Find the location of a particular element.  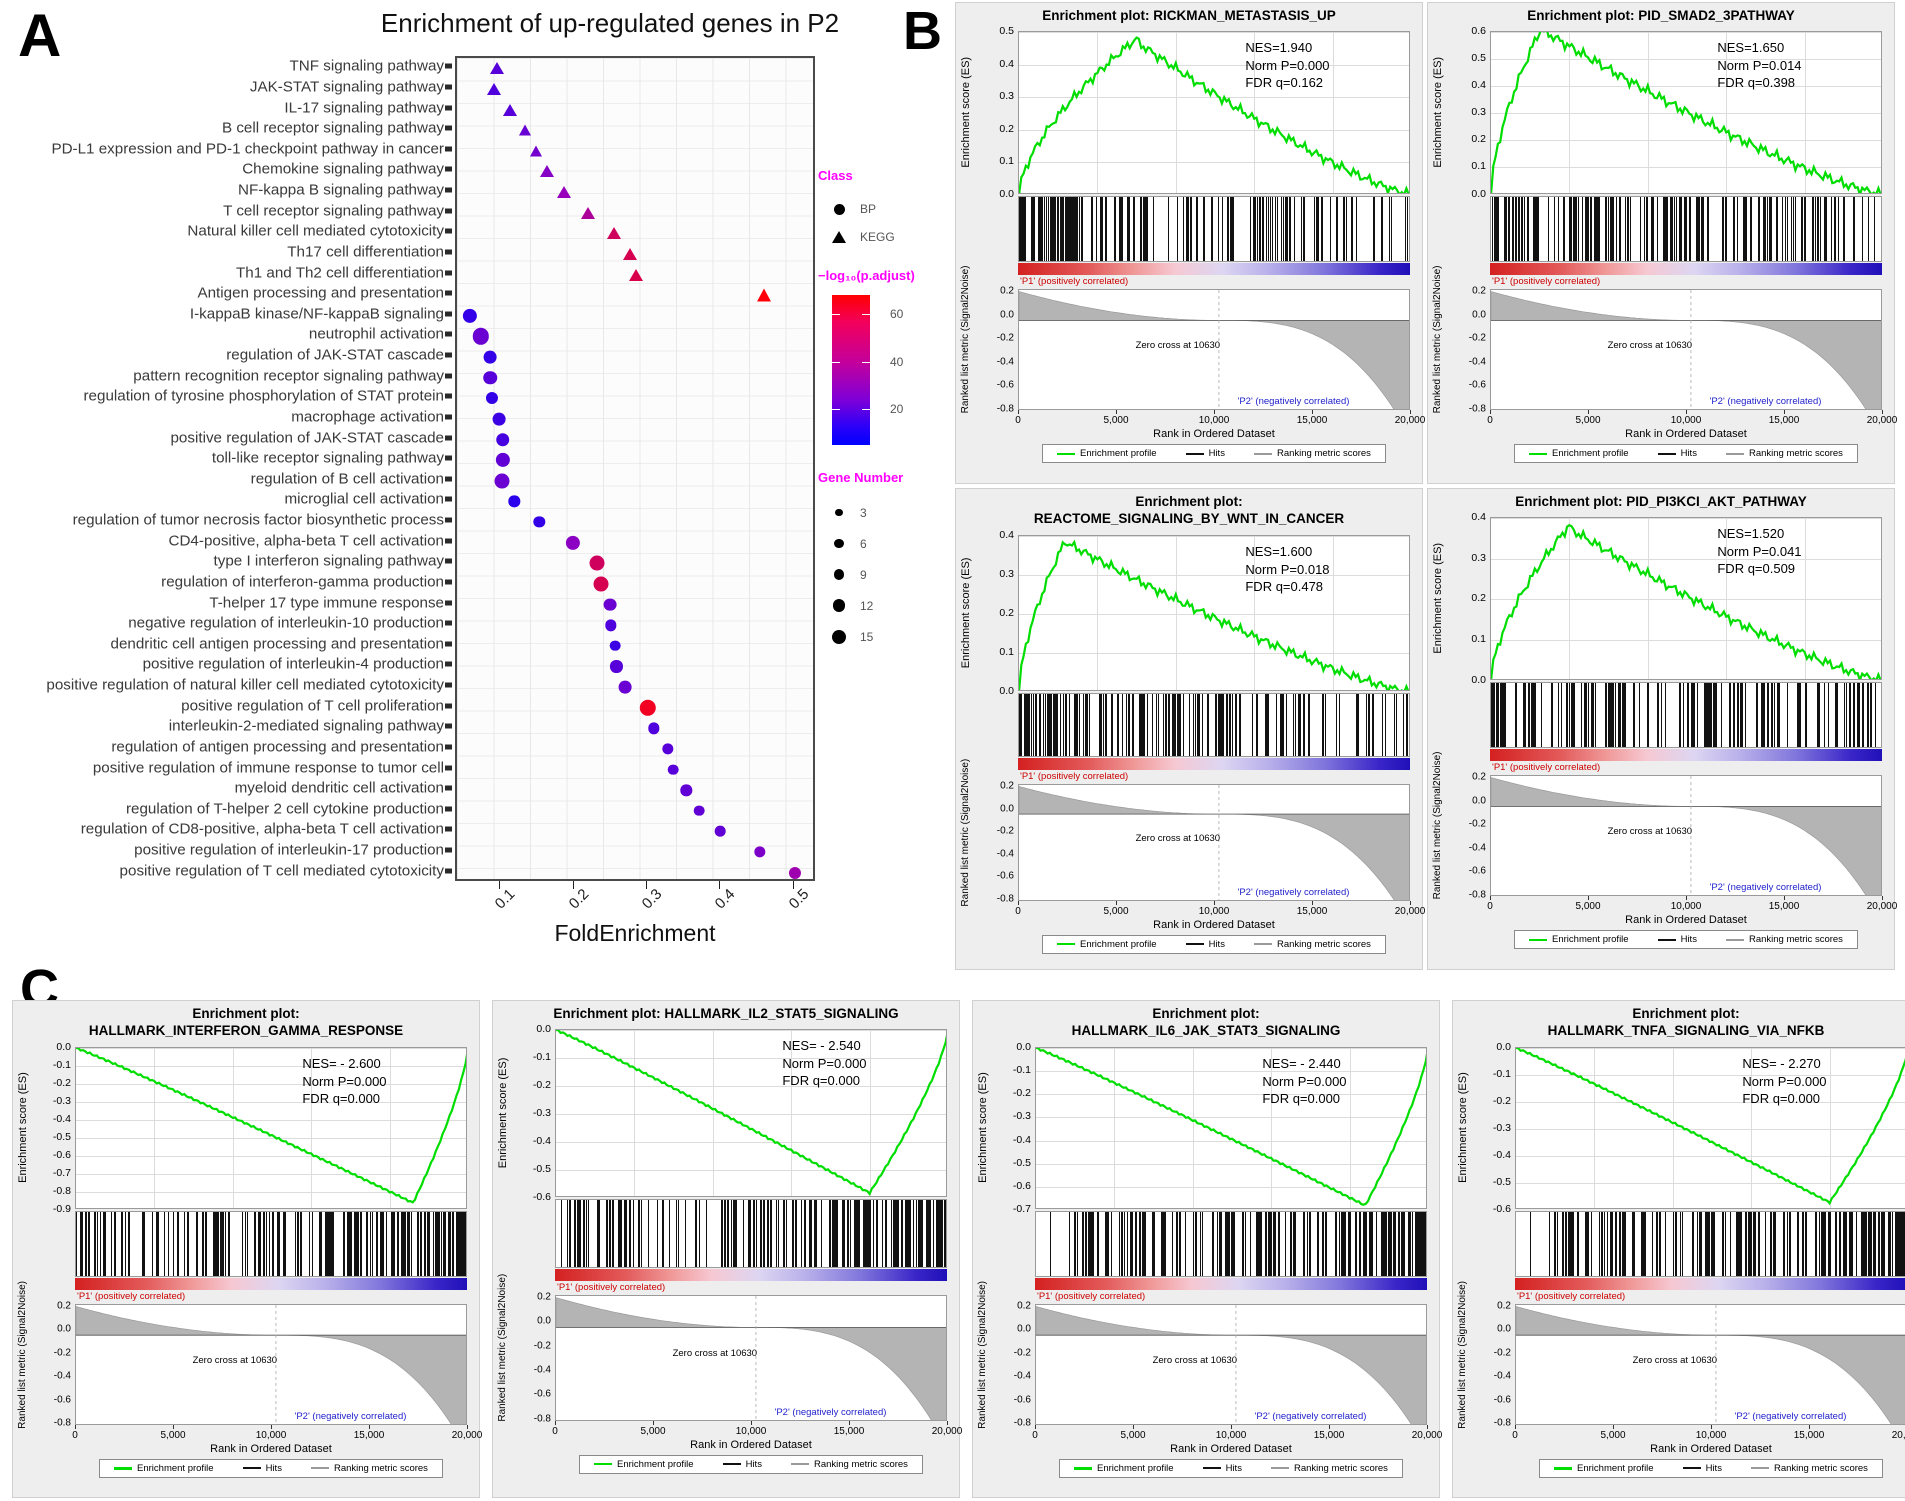

gsea-stat-fdr-q: FDR q=0.398 is located at coordinates (1756, 83).